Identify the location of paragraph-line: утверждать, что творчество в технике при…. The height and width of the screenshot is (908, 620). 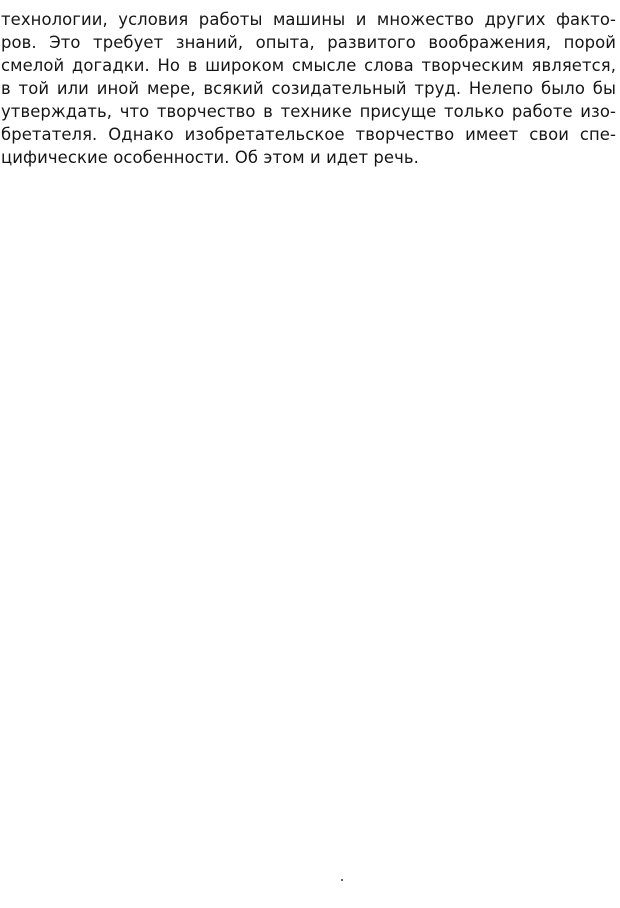
(308, 111).